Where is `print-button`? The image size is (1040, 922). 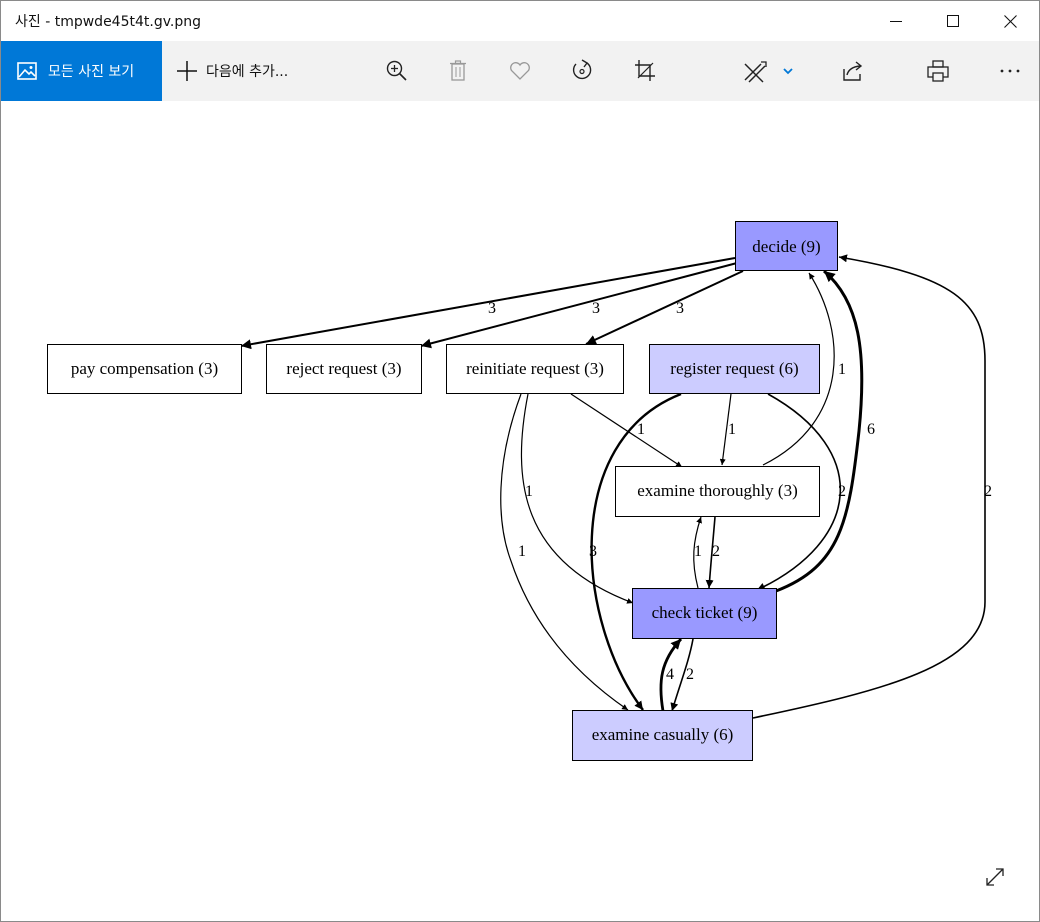 print-button is located at coordinates (938, 71).